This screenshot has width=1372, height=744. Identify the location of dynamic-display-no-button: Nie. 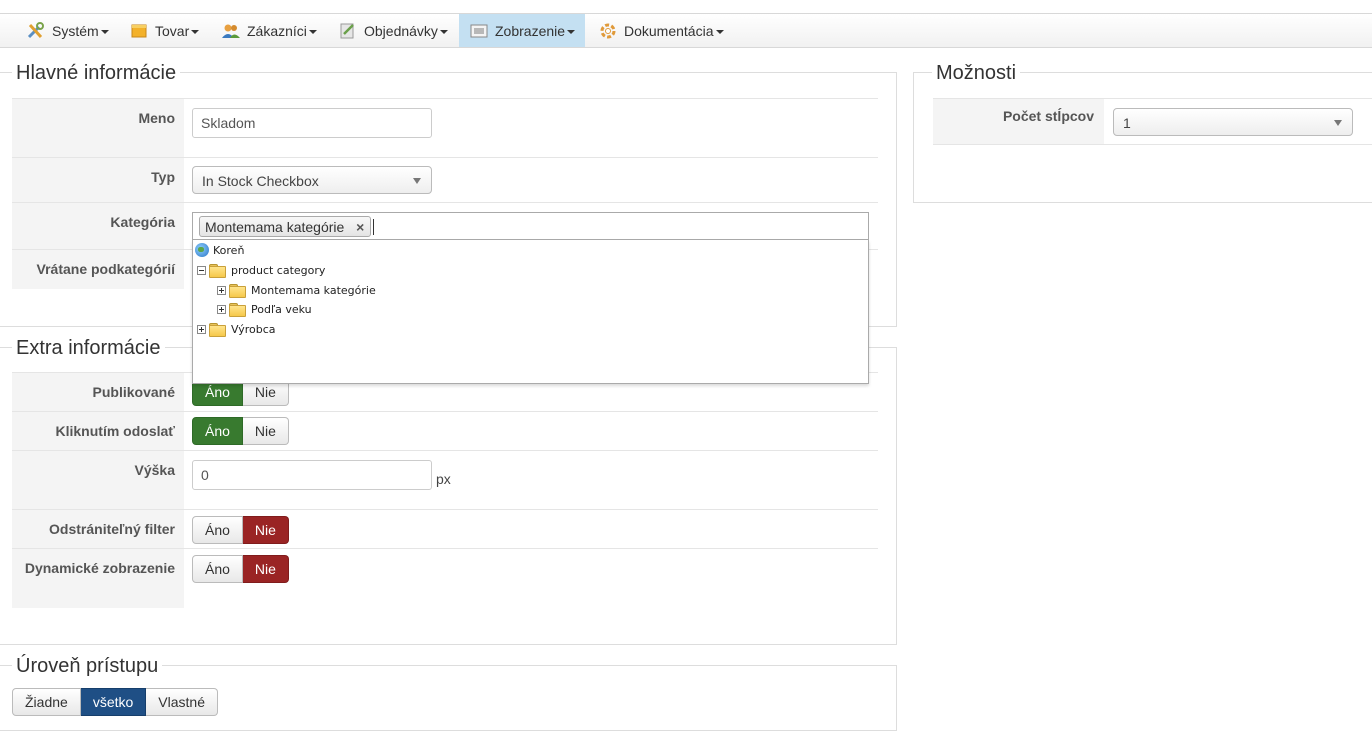
(265, 569).